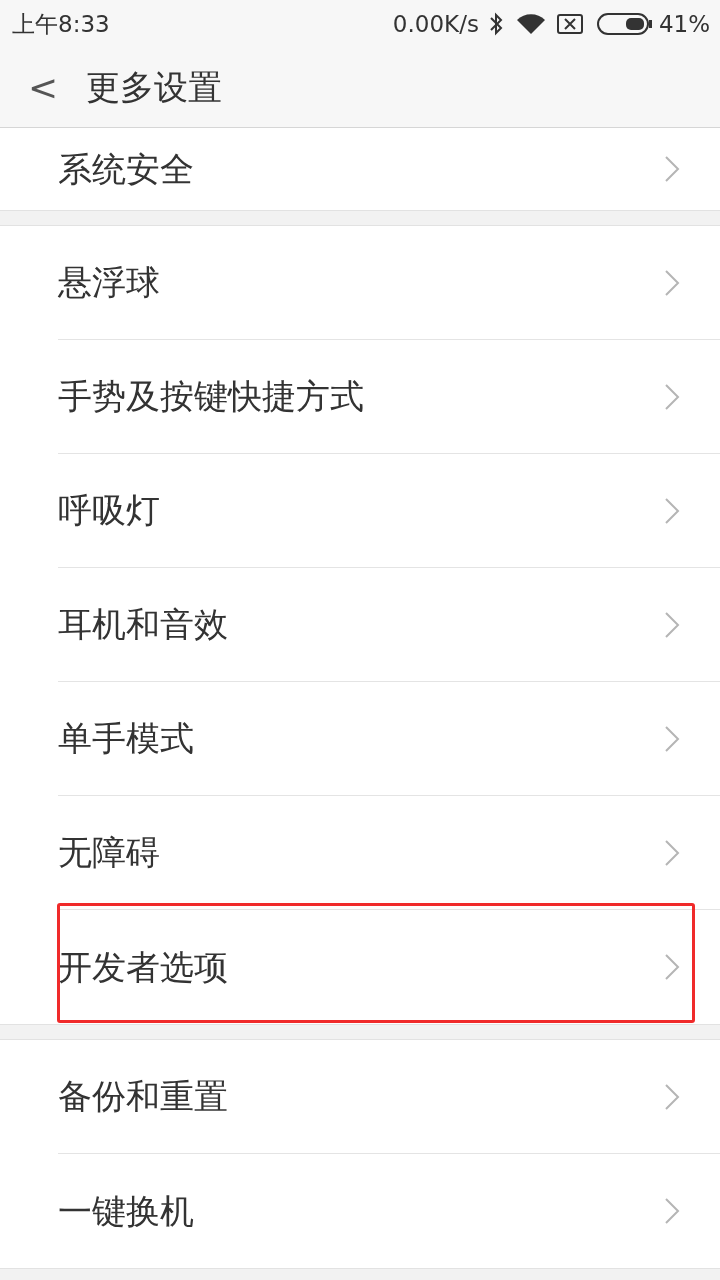  I want to click on item-label: 手势及按键快捷方式, so click(211, 396).